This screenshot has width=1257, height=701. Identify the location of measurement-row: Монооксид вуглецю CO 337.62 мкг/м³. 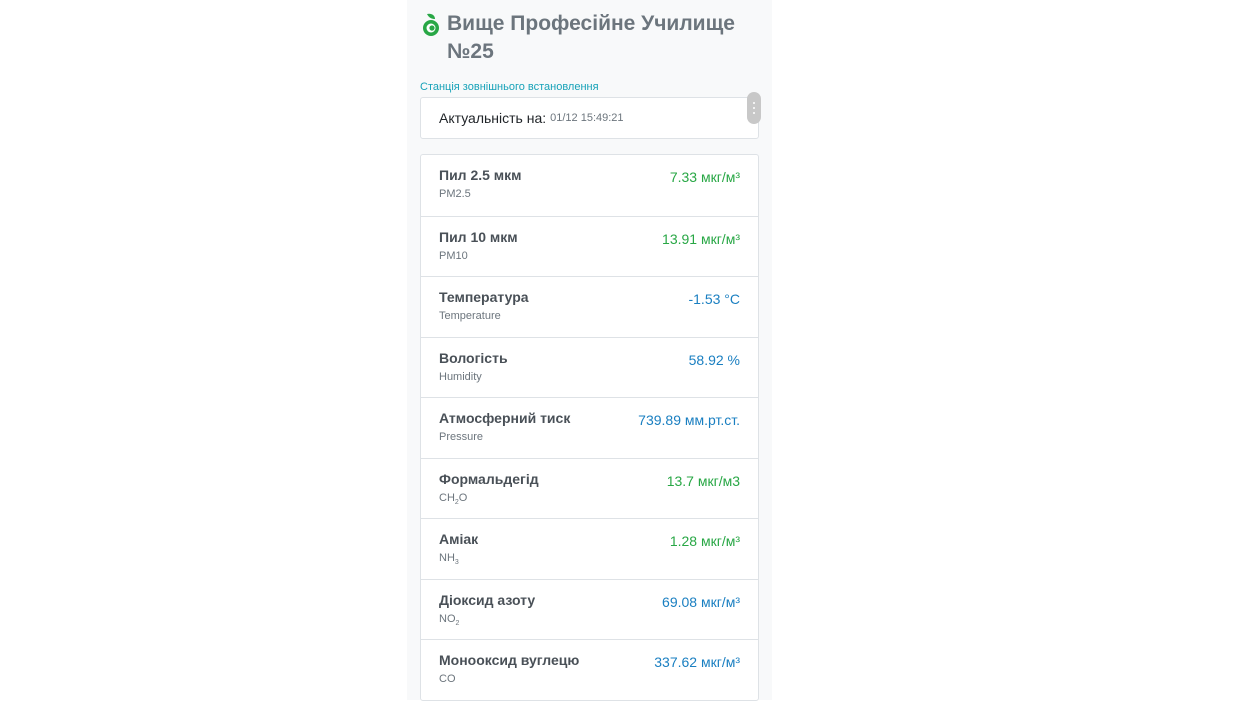
(589, 669).